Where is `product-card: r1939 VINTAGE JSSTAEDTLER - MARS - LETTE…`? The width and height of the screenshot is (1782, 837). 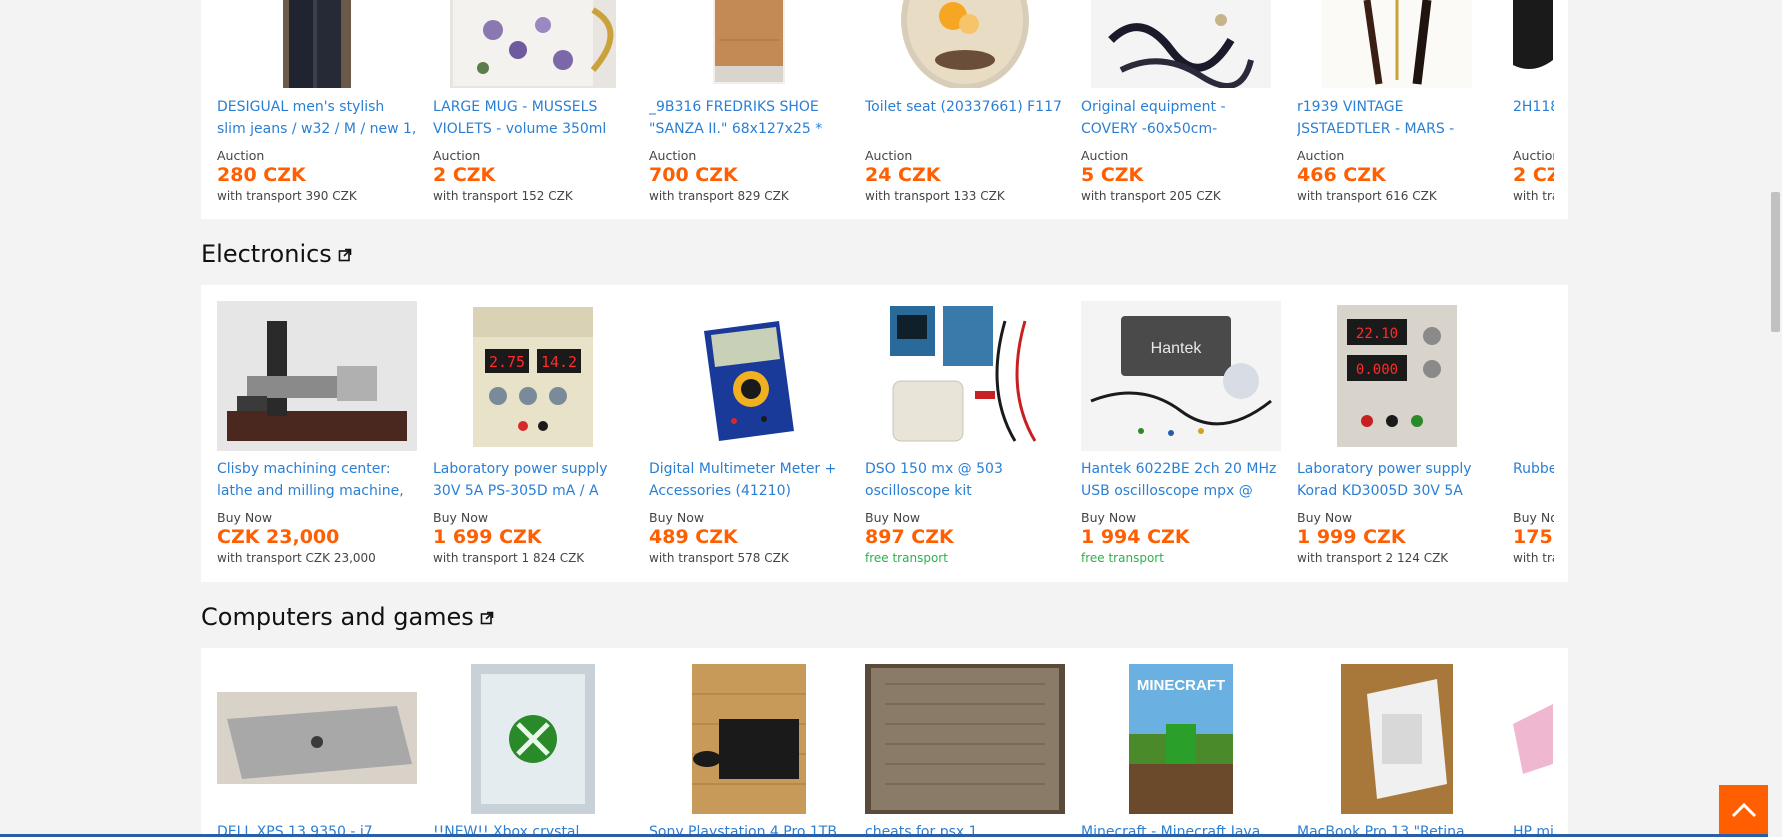
product-card: r1939 VINTAGE JSSTAEDTLER - MARS - LETTE… is located at coordinates (1397, 109).